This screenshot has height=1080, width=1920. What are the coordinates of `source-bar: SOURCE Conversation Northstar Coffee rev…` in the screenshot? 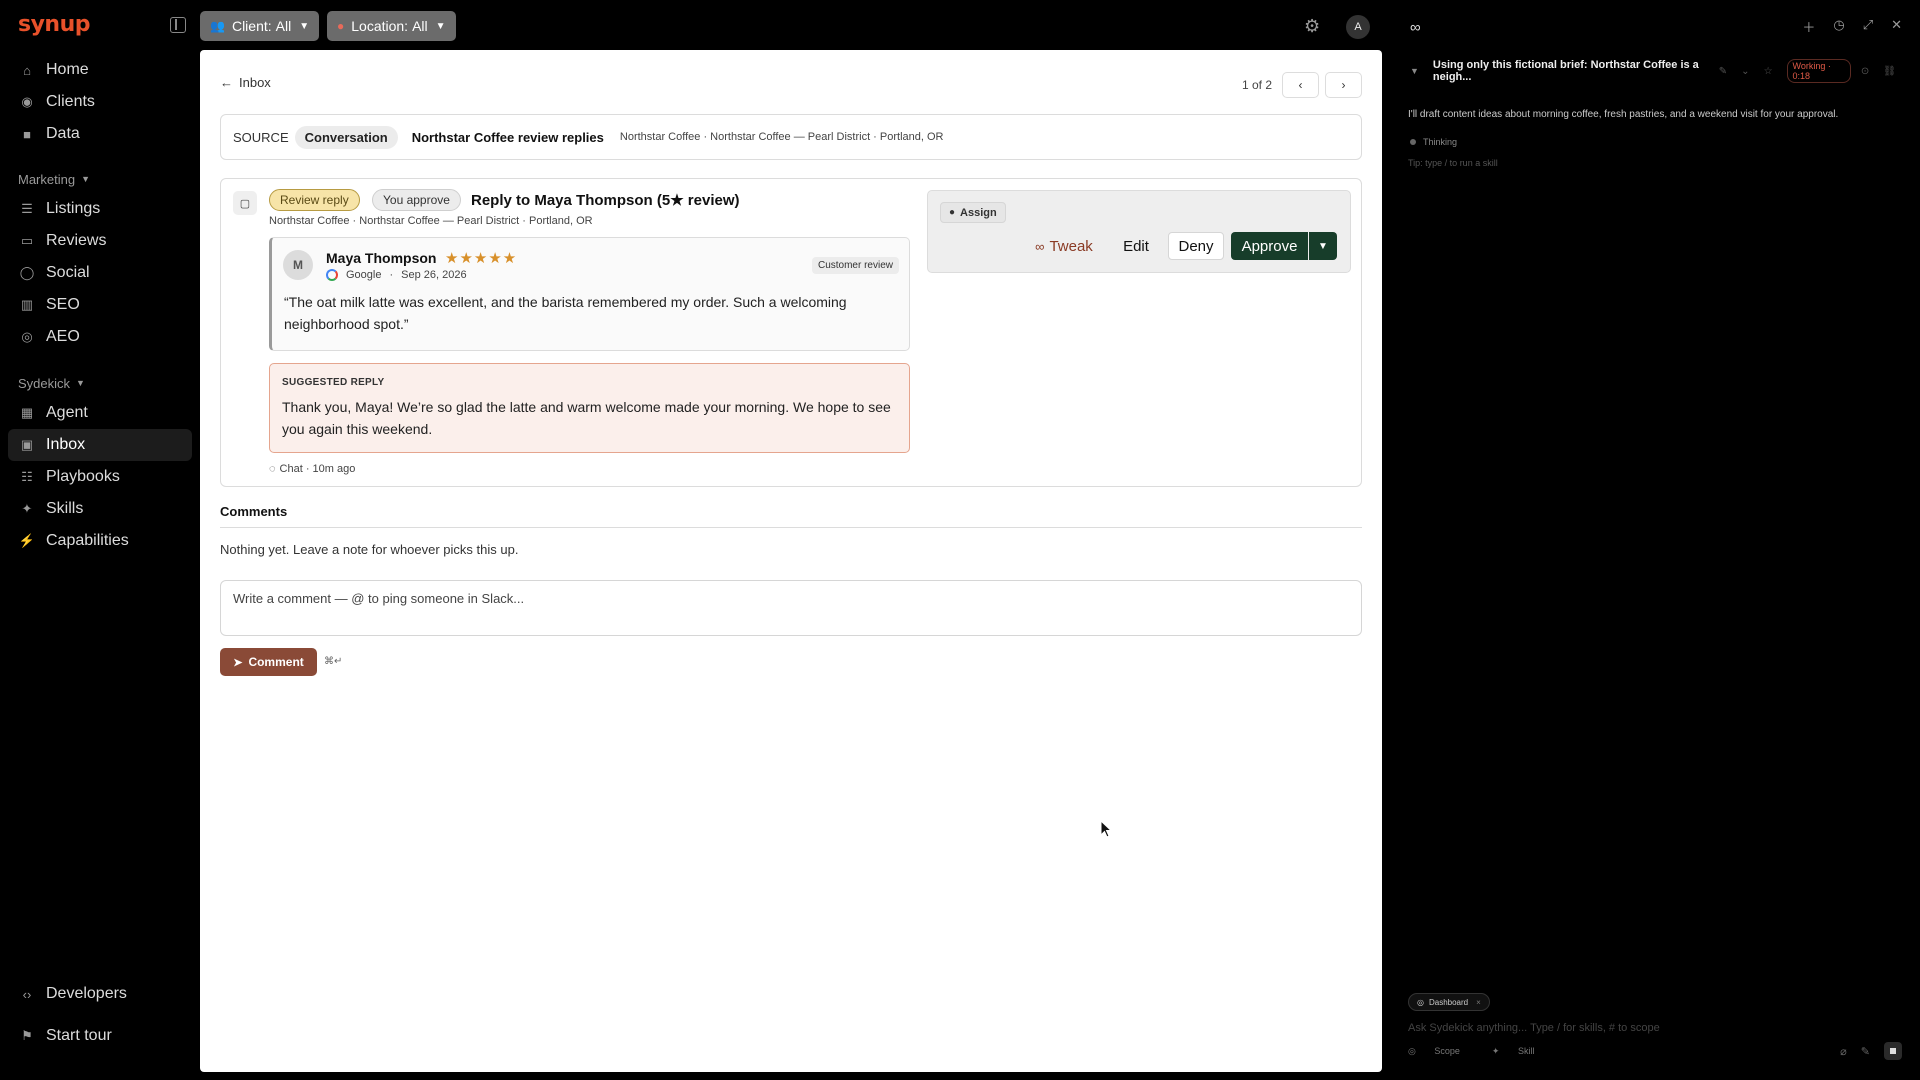 It's located at (791, 137).